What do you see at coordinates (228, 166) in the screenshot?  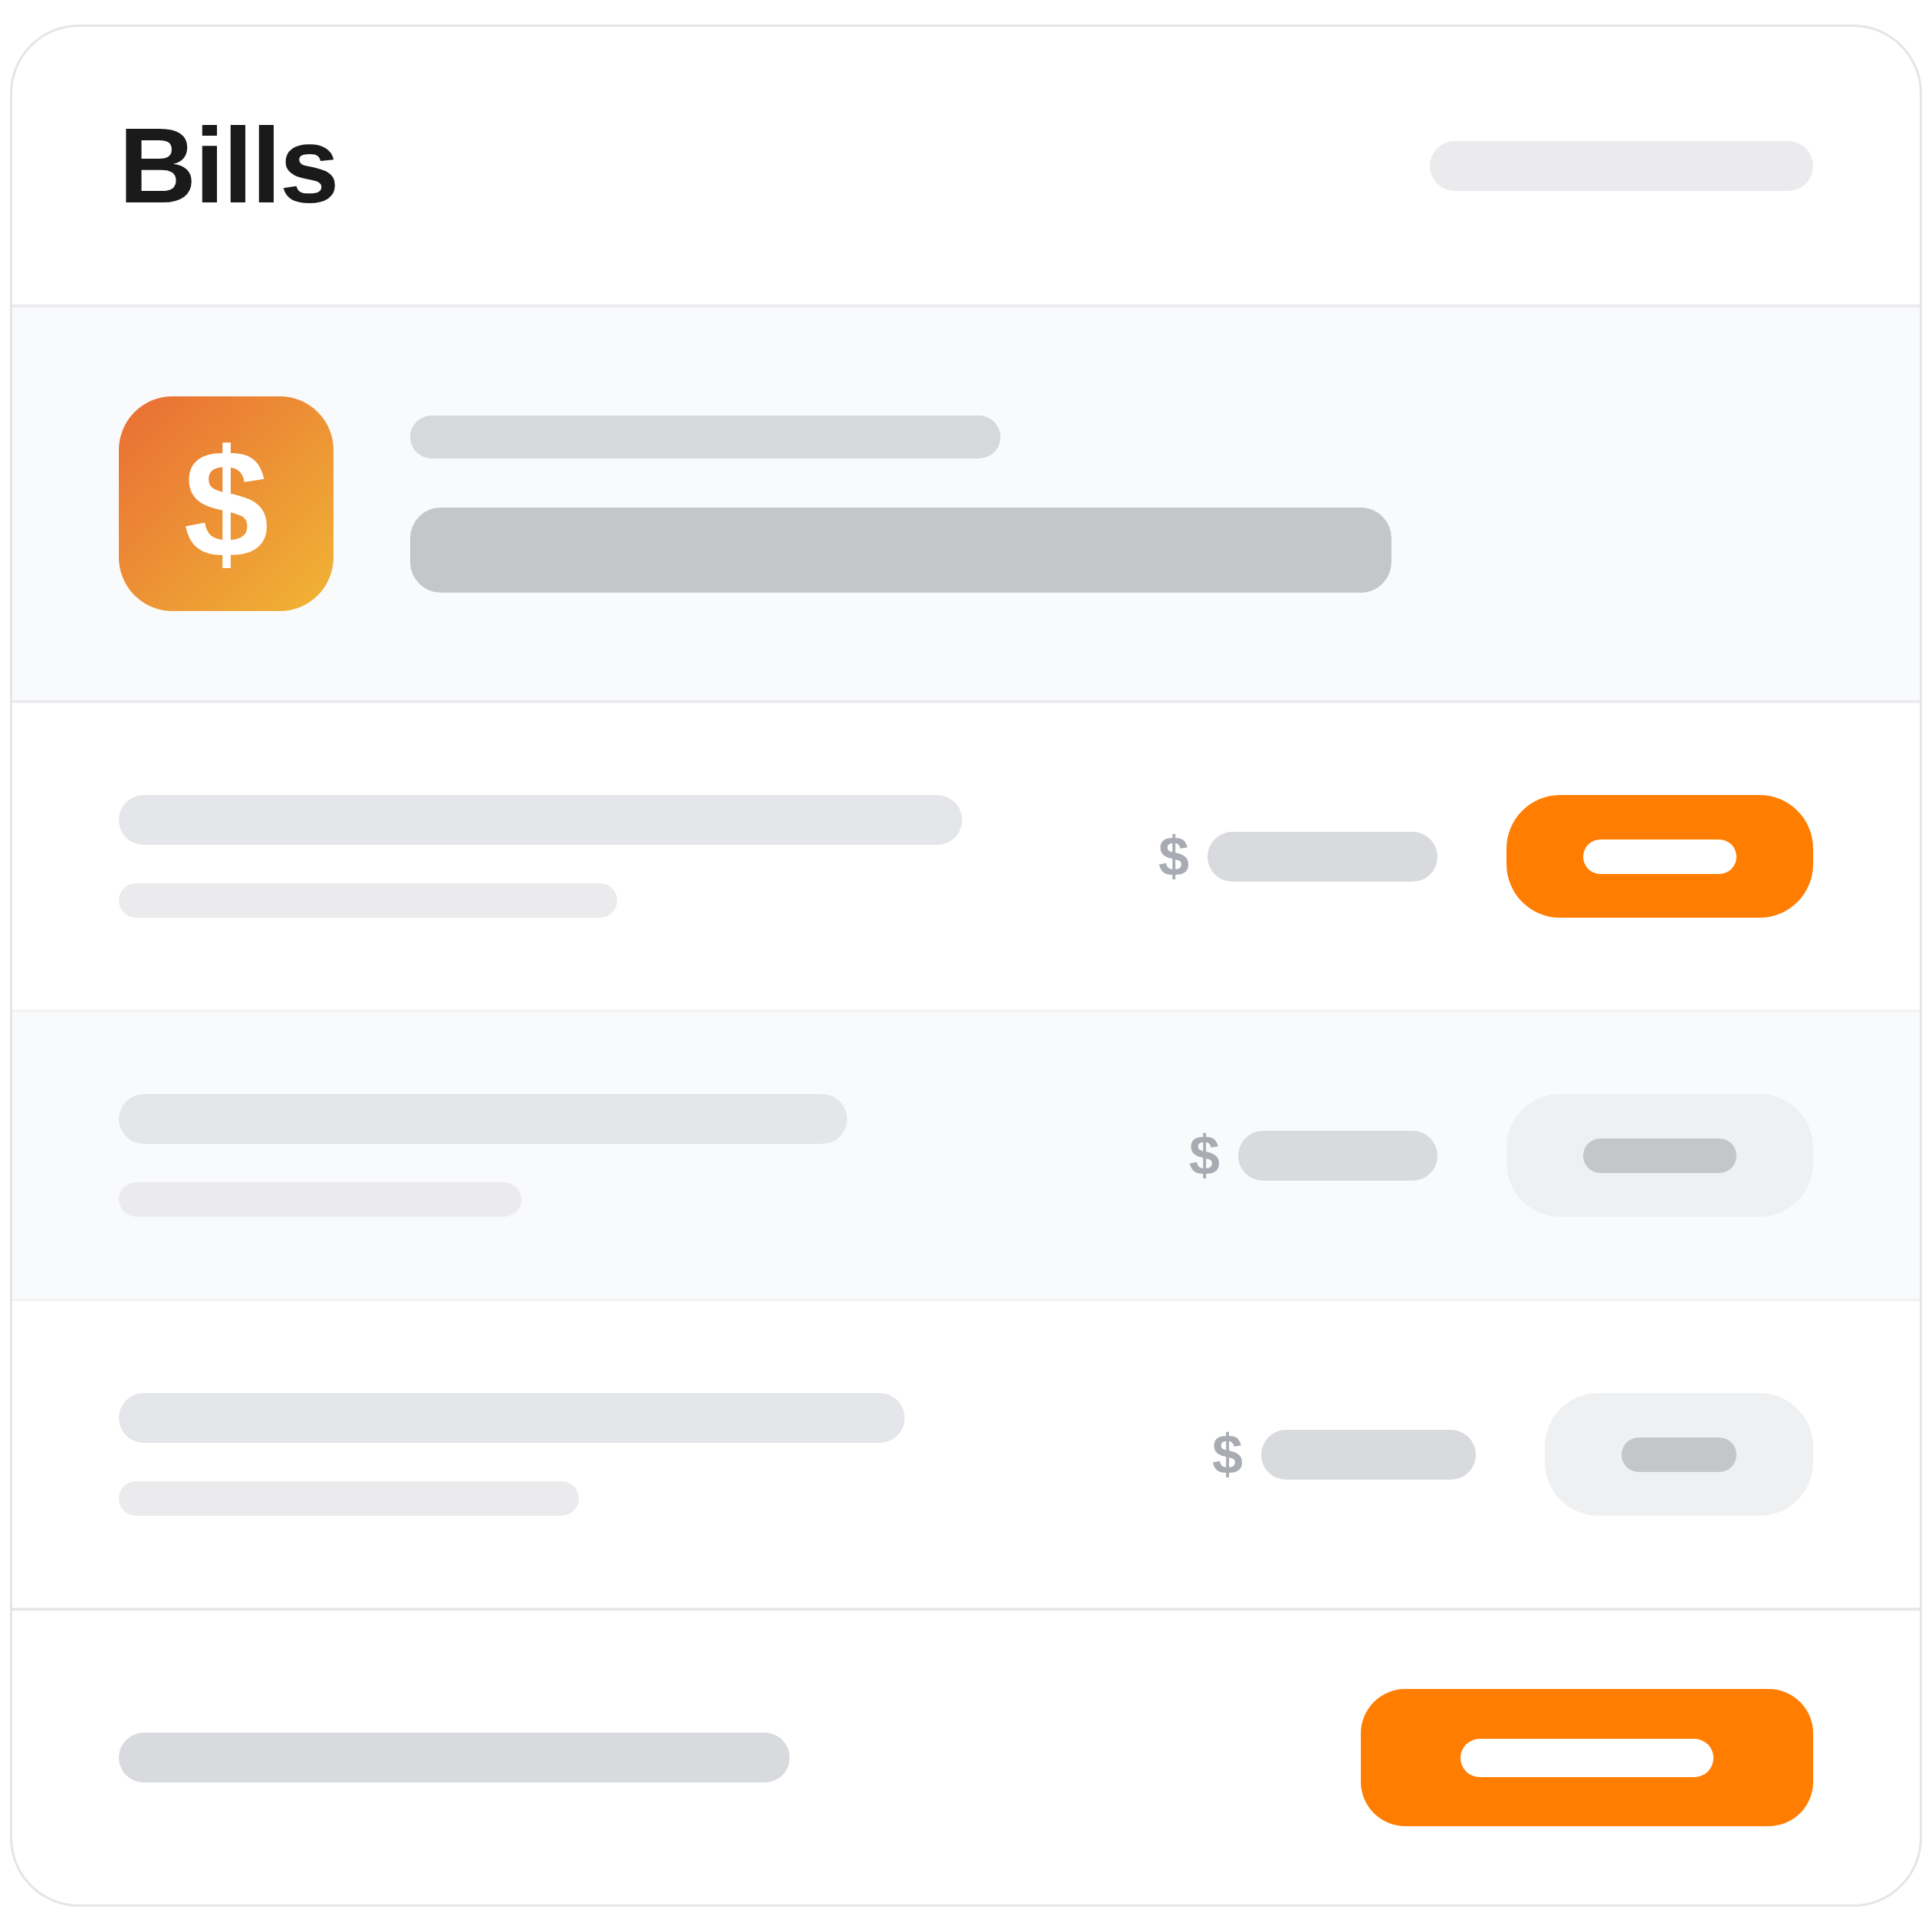 I see `page-title: Bills` at bounding box center [228, 166].